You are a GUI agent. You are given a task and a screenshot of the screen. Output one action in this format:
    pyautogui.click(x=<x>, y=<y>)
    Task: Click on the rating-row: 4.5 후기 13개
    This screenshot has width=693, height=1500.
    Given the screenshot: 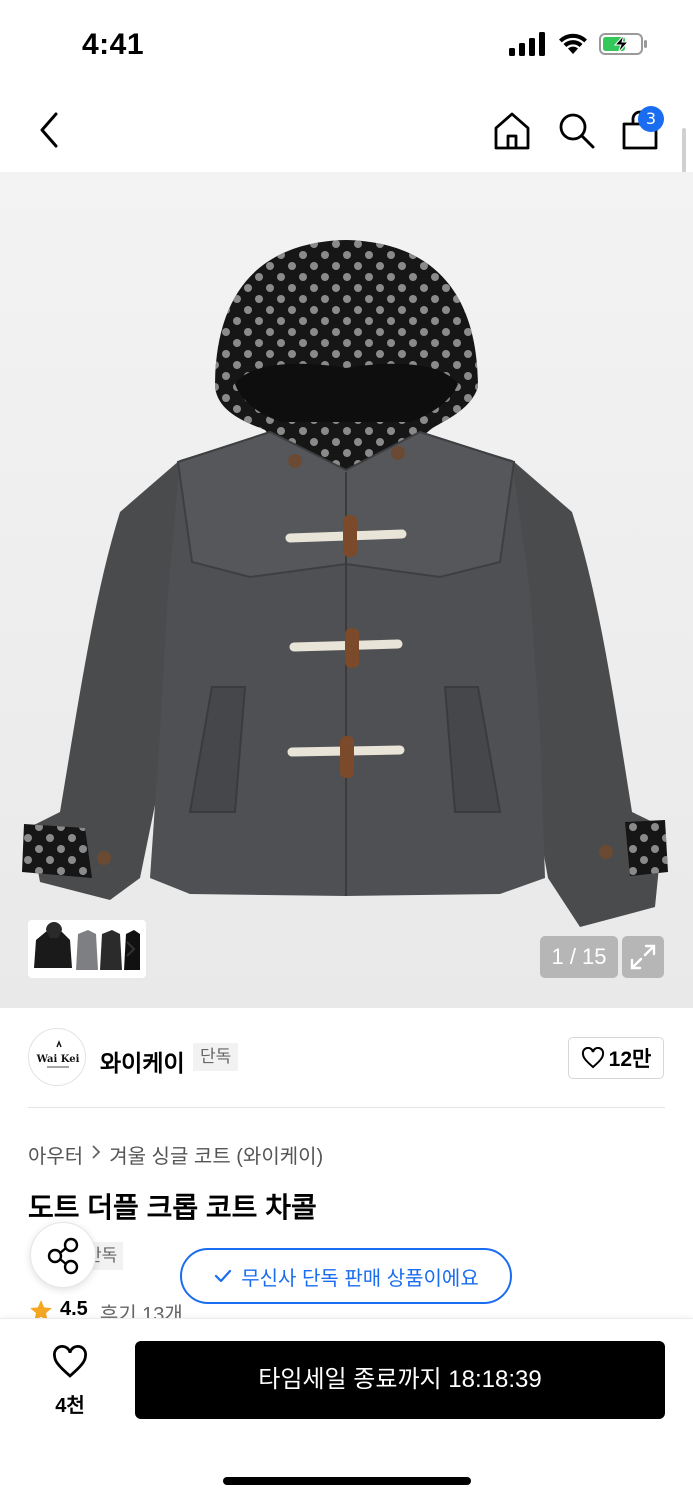 What is the action you would take?
    pyautogui.click(x=105, y=1309)
    